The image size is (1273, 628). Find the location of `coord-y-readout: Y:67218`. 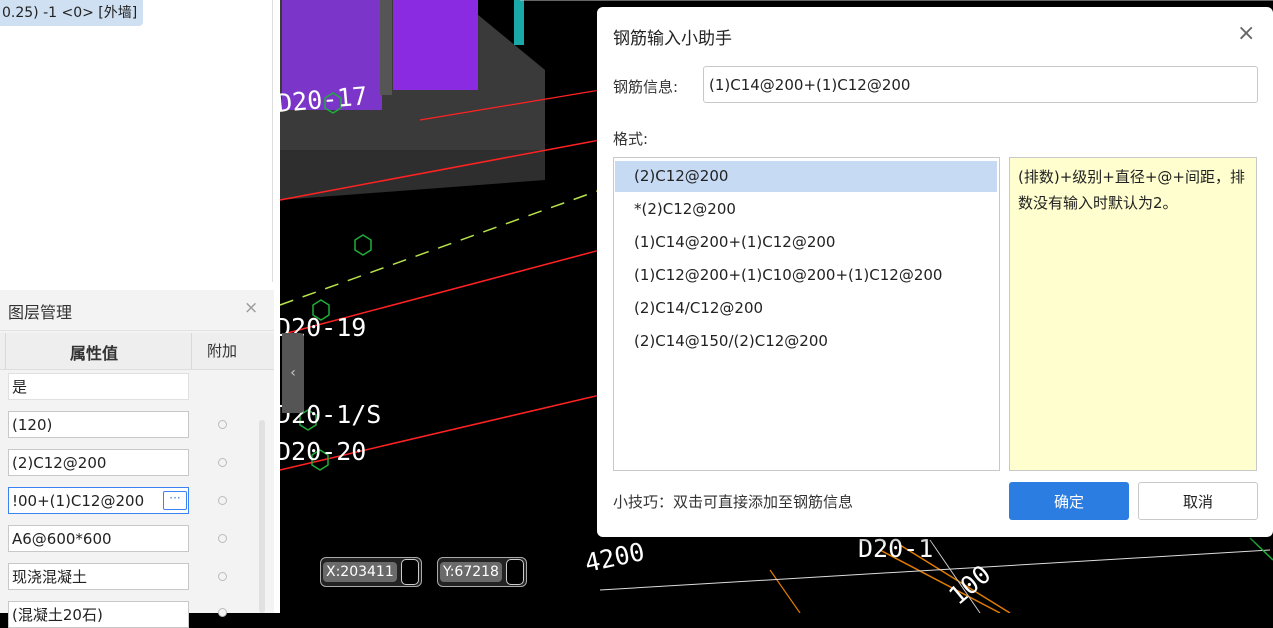

coord-y-readout: Y:67218 is located at coordinates (482, 572).